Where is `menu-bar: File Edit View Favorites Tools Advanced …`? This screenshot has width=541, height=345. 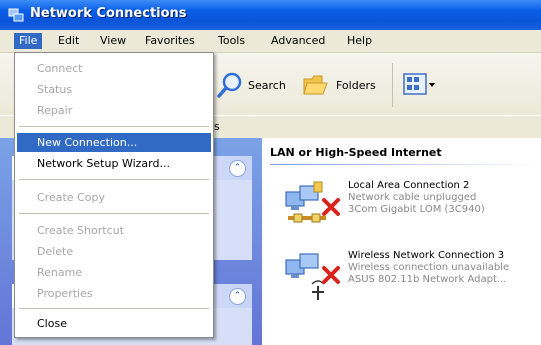 menu-bar: File Edit View Favorites Tools Advanced … is located at coordinates (270, 41).